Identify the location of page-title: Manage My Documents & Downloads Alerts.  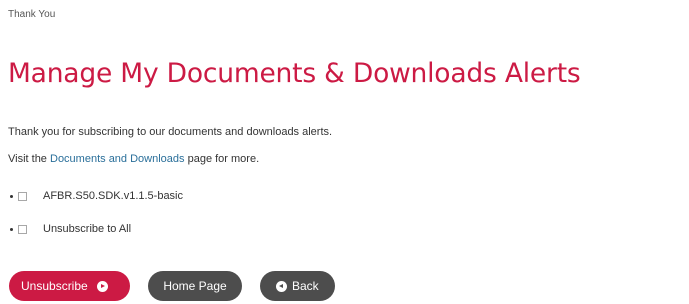
(294, 73).